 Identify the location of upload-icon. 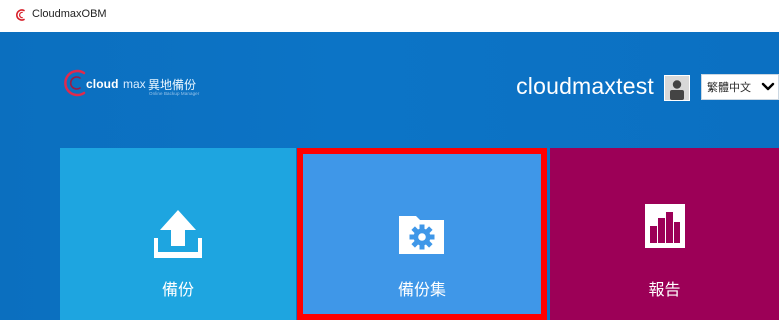
(178, 234).